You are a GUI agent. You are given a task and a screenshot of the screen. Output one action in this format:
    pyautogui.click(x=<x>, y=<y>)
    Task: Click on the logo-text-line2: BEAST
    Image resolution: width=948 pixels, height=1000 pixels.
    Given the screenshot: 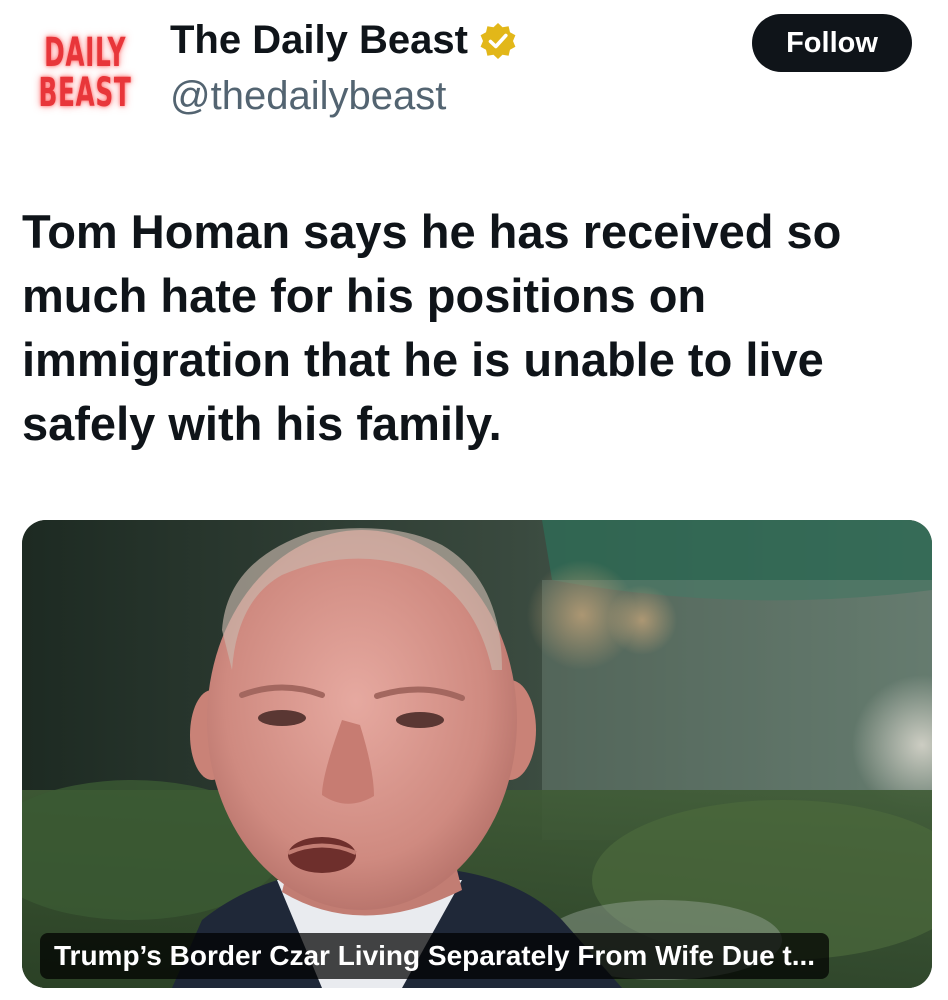 What is the action you would take?
    pyautogui.click(x=85, y=93)
    